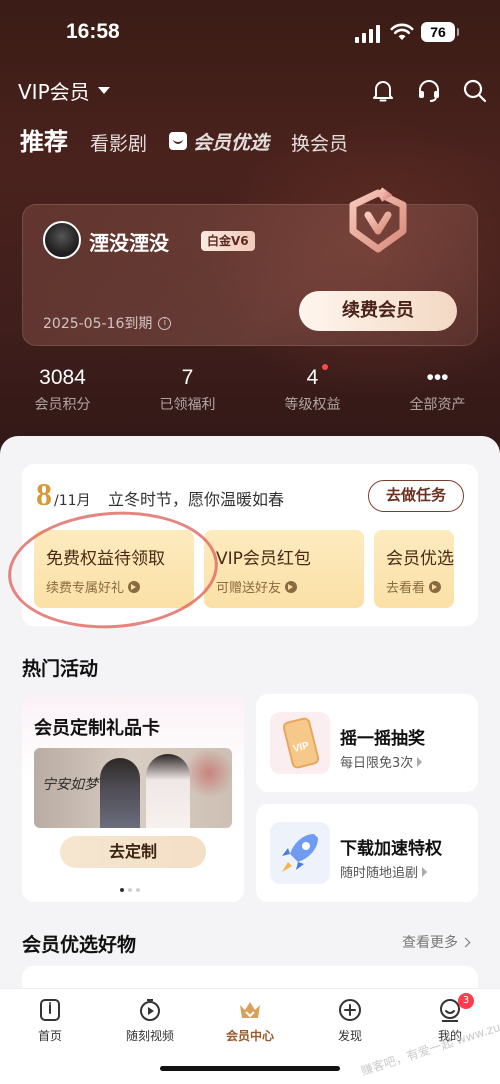 The image size is (500, 1084). I want to click on hot-activities-title: 热门活动, so click(60, 669).